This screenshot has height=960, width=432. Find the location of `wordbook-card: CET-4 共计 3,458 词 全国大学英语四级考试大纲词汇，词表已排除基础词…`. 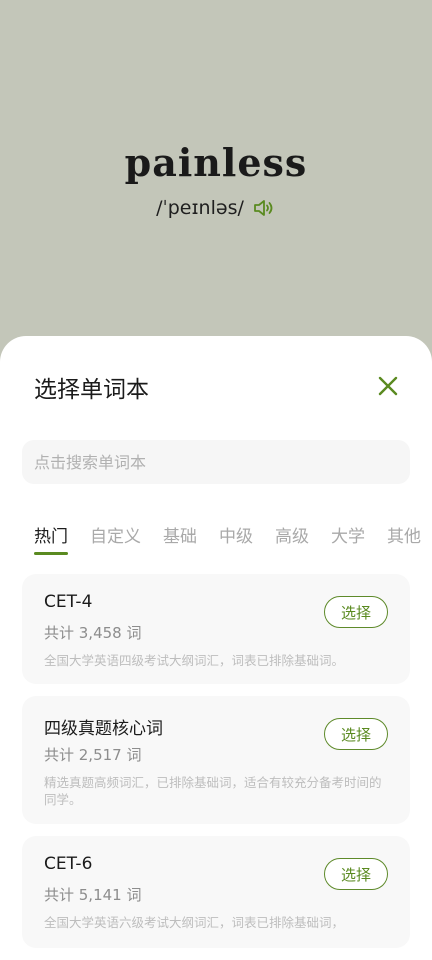

wordbook-card: CET-4 共计 3,458 词 全国大学英语四级考试大纲词汇，词表已排除基础词… is located at coordinates (216, 629).